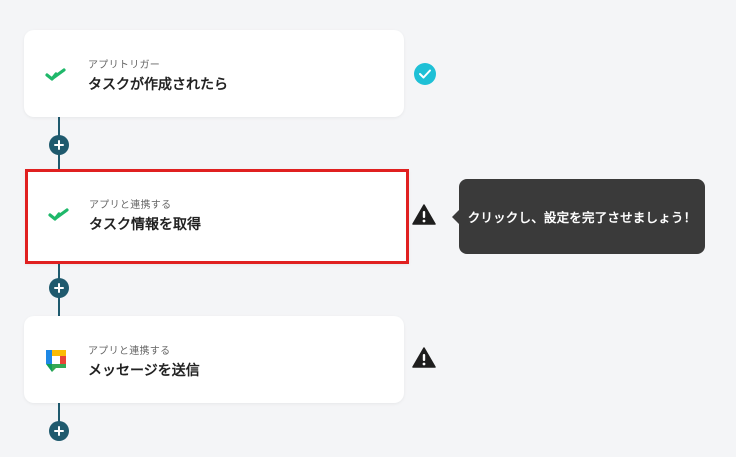  What do you see at coordinates (56, 360) in the screenshot?
I see `google-chat-icon` at bounding box center [56, 360].